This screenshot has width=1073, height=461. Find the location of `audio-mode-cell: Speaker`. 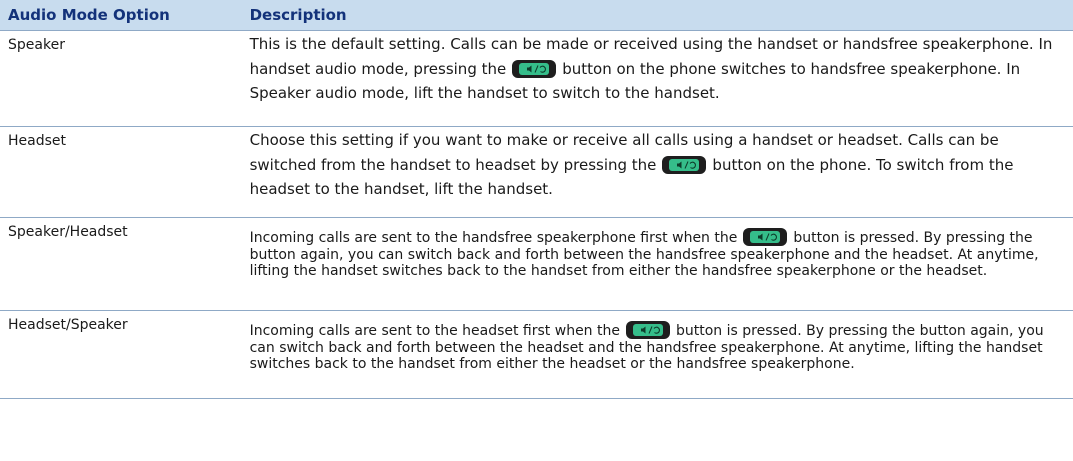

audio-mode-cell: Speaker is located at coordinates (121, 78).